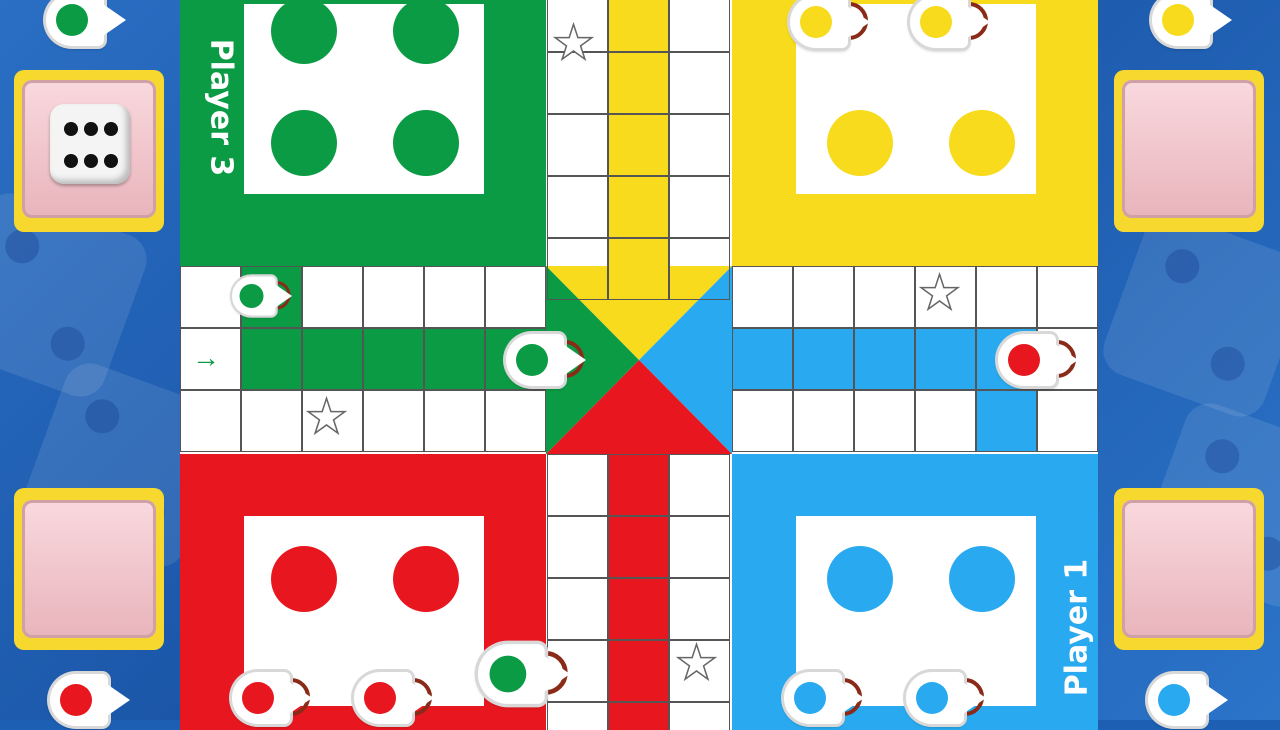 This screenshot has height=730, width=1280. I want to click on player-4-dice-panel, so click(89, 569).